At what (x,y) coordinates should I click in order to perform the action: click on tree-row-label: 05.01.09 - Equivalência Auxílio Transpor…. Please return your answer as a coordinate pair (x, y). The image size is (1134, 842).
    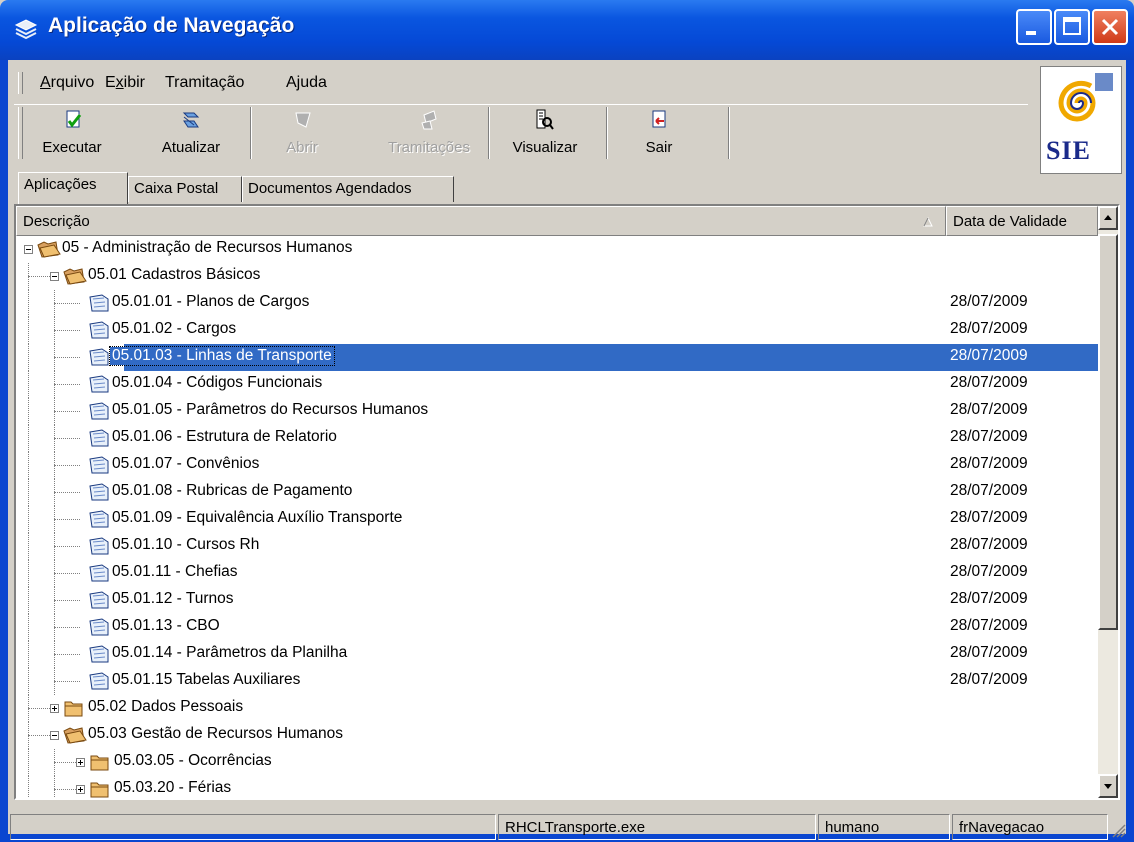
    Looking at the image, I should click on (257, 517).